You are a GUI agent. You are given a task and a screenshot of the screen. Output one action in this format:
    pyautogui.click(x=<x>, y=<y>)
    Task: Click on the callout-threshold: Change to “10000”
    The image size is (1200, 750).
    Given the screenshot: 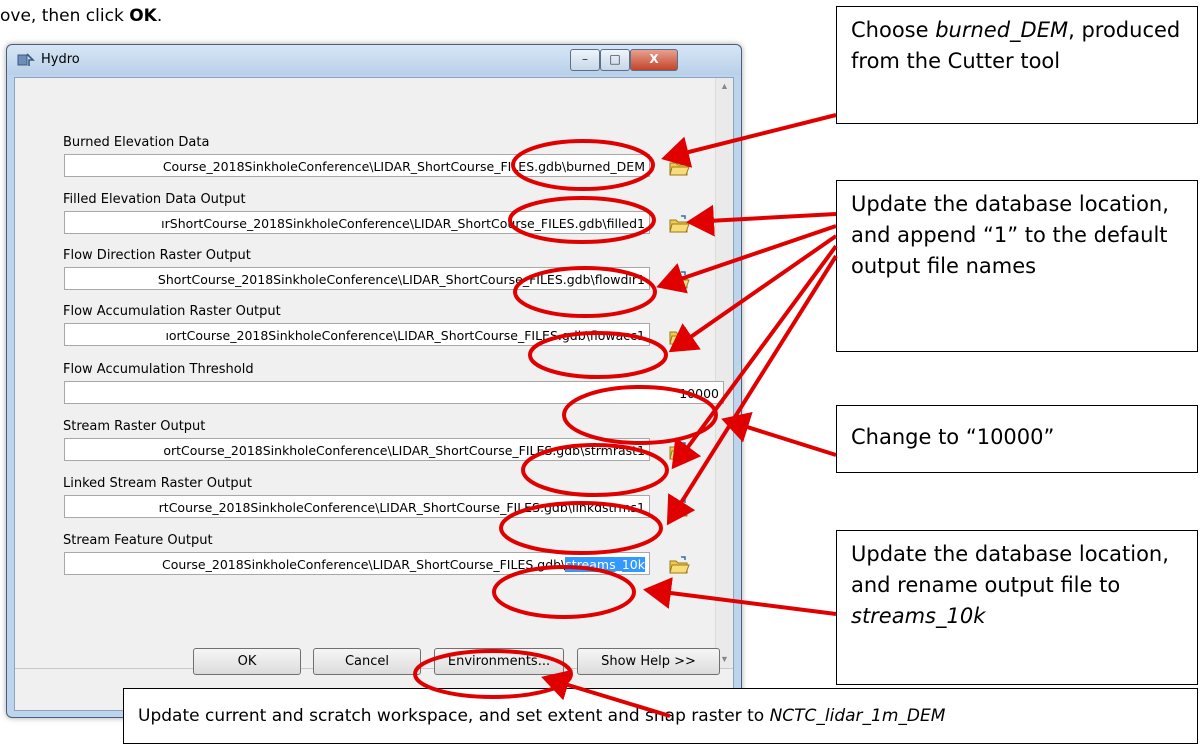 What is the action you would take?
    pyautogui.click(x=1017, y=439)
    